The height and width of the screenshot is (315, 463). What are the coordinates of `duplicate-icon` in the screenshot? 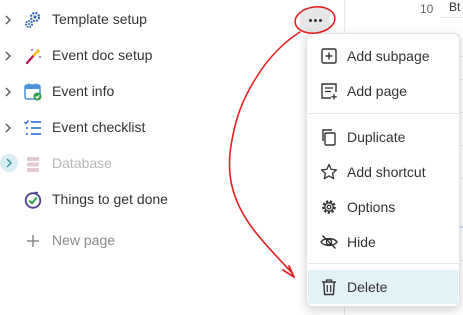 It's located at (329, 137).